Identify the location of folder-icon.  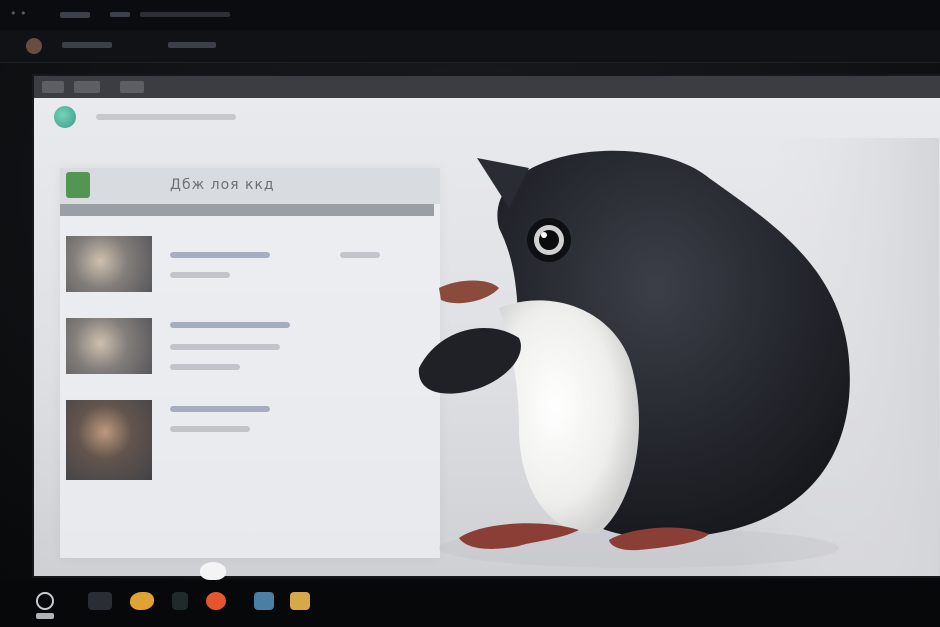
(300, 601).